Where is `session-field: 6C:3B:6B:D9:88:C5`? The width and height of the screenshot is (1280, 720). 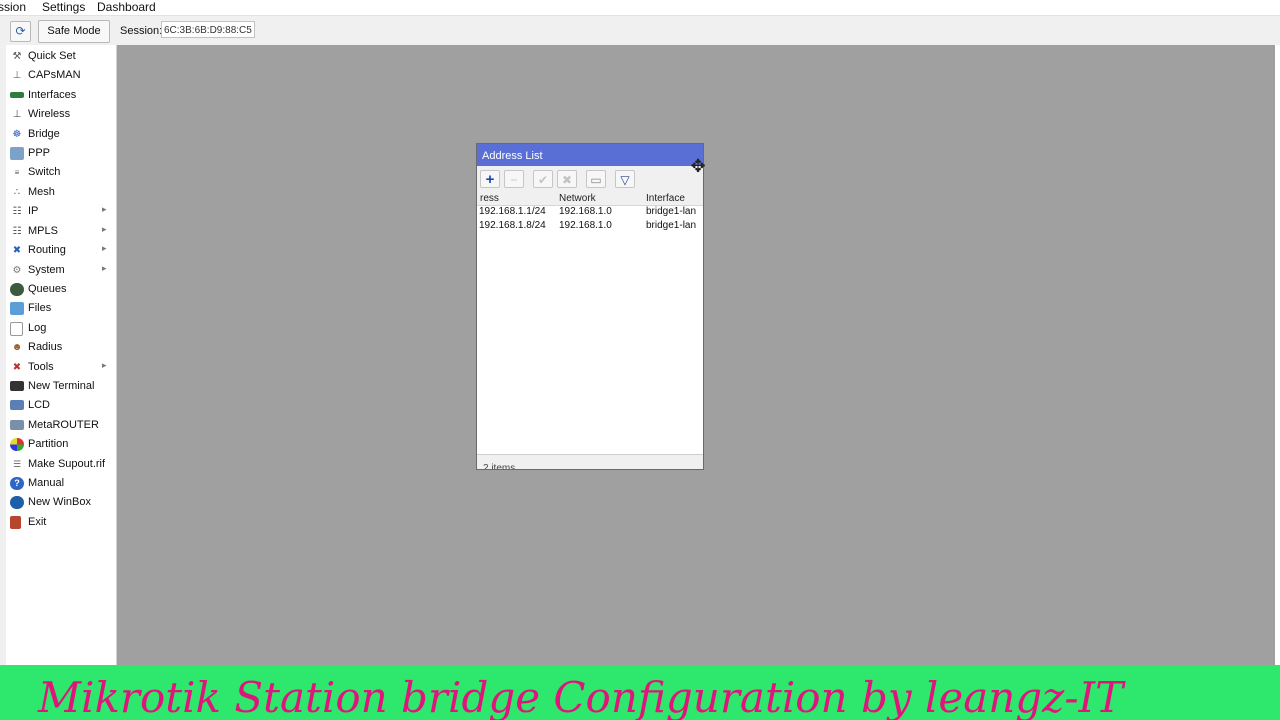
session-field: 6C:3B:6B:D9:88:C5 is located at coordinates (208, 29).